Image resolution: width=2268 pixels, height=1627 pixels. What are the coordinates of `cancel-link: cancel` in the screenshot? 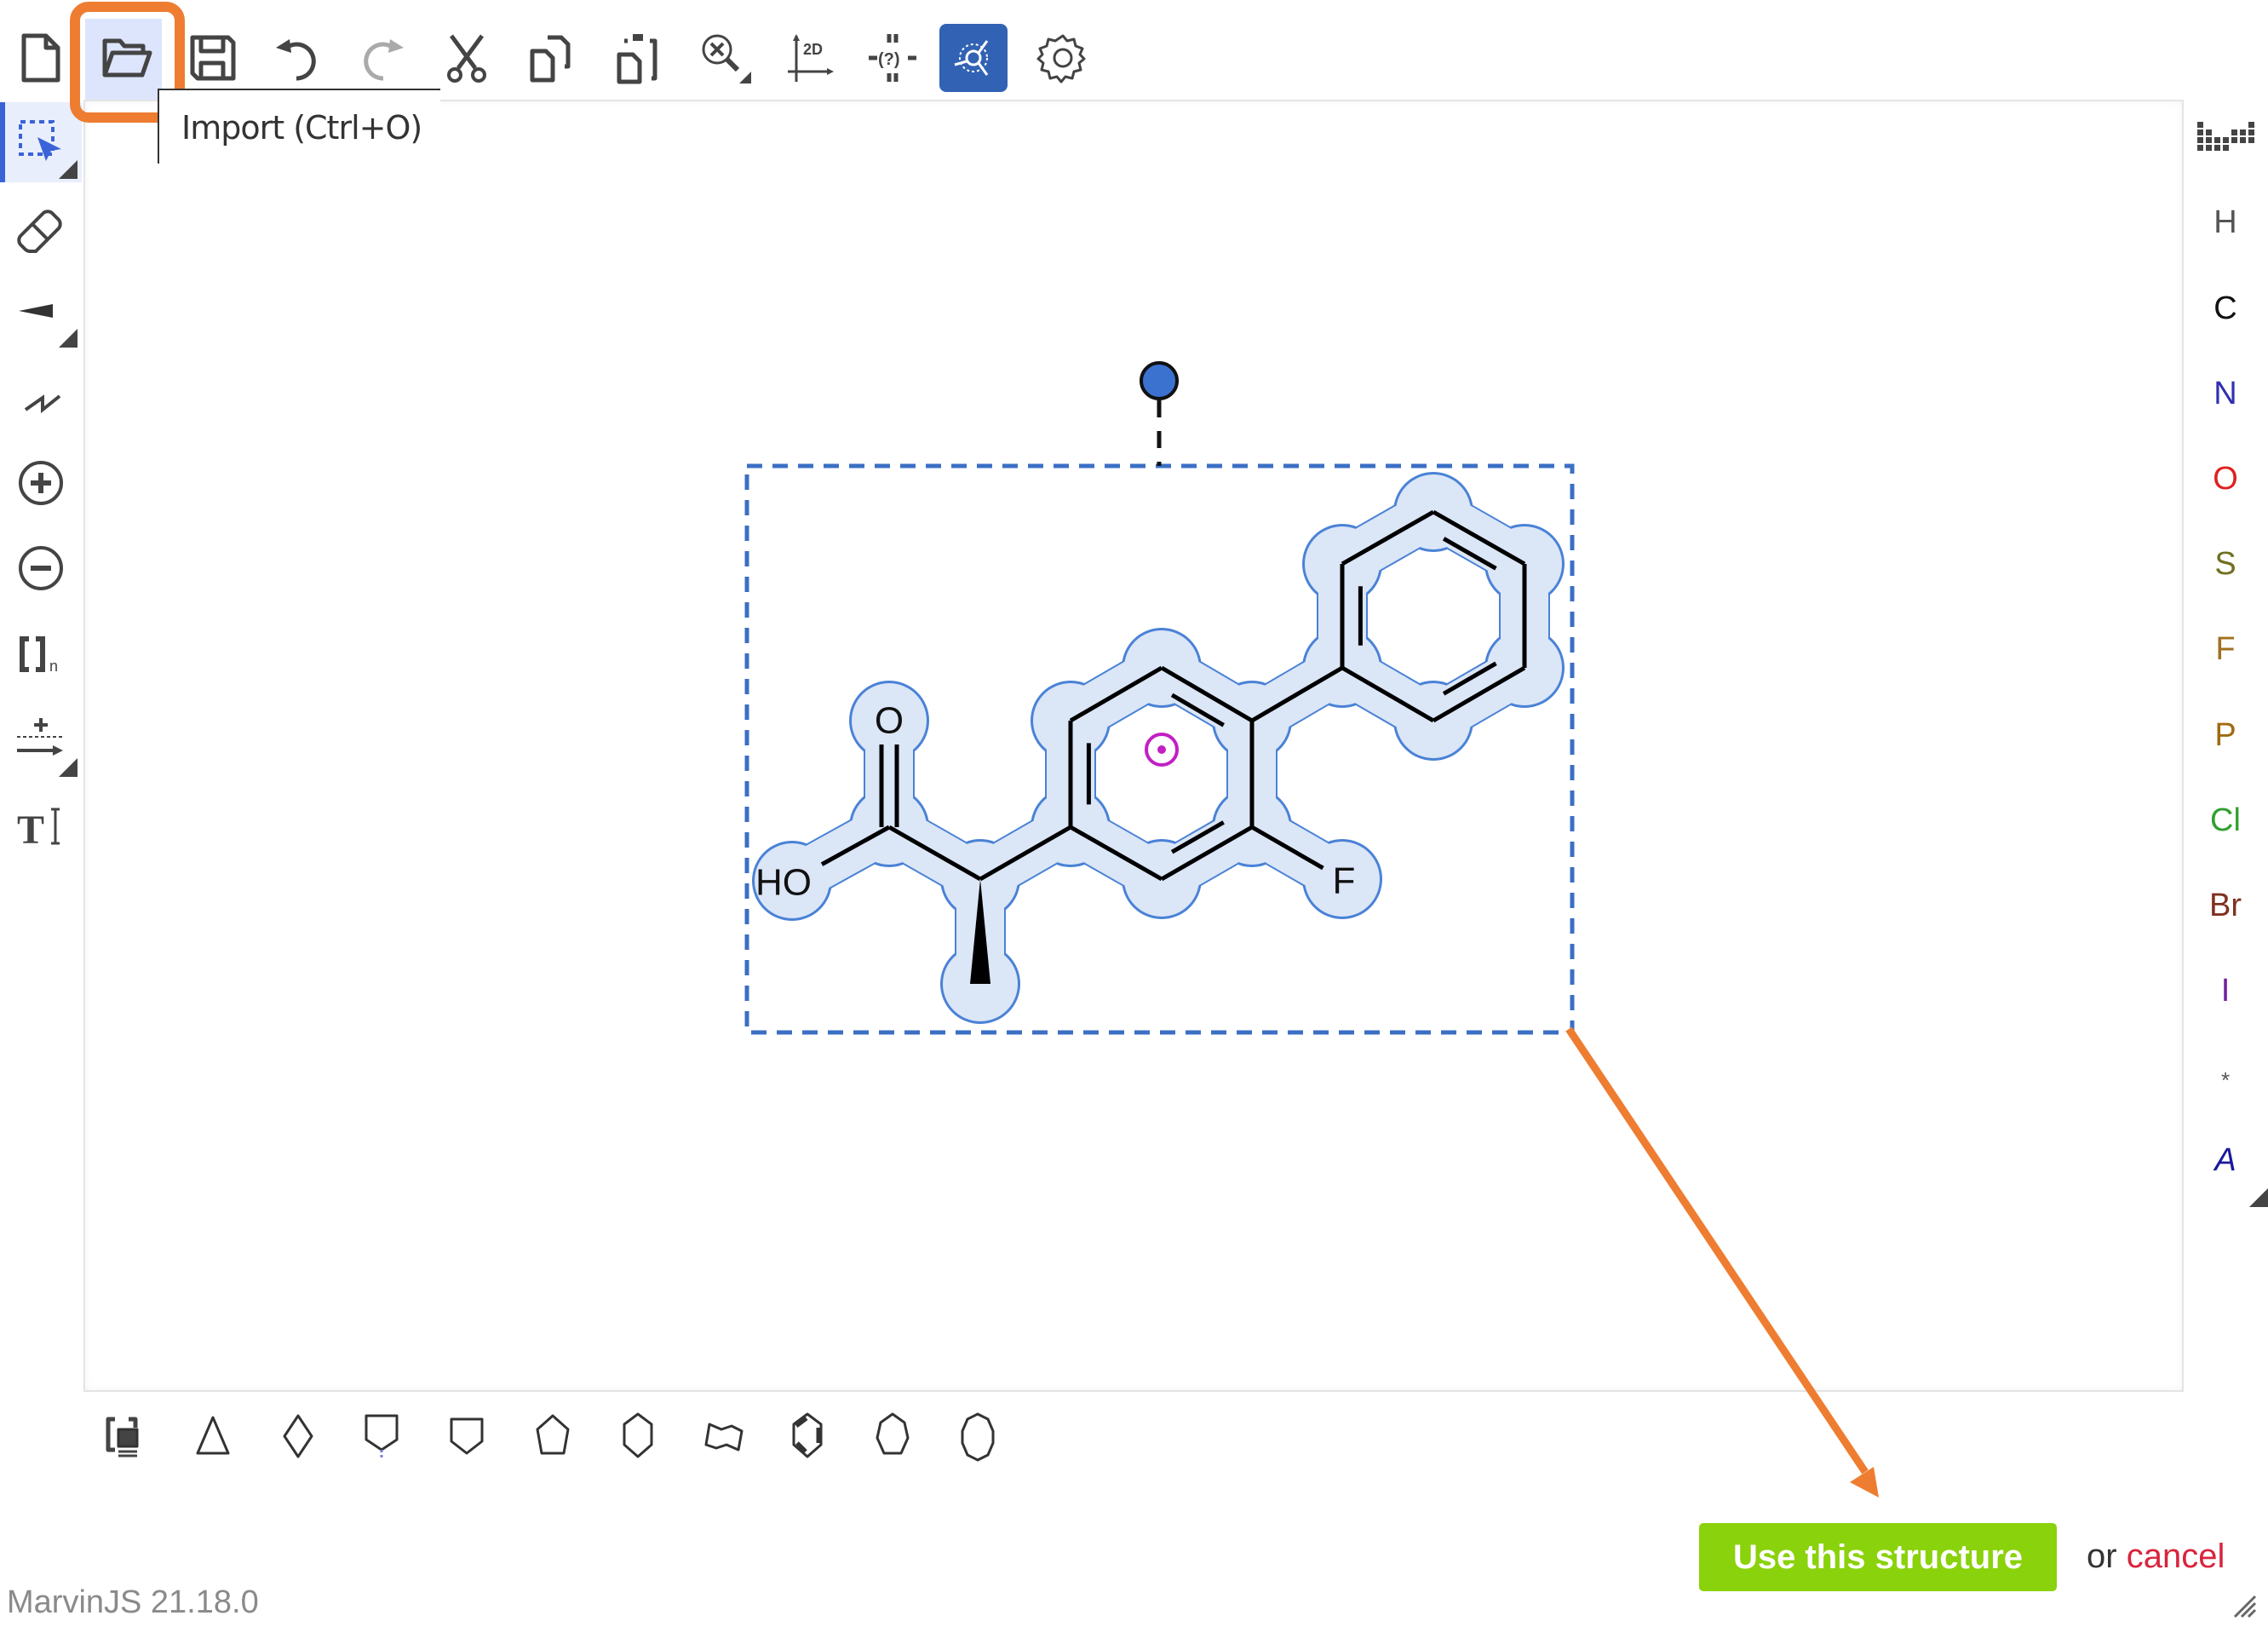 It's located at (2176, 1556).